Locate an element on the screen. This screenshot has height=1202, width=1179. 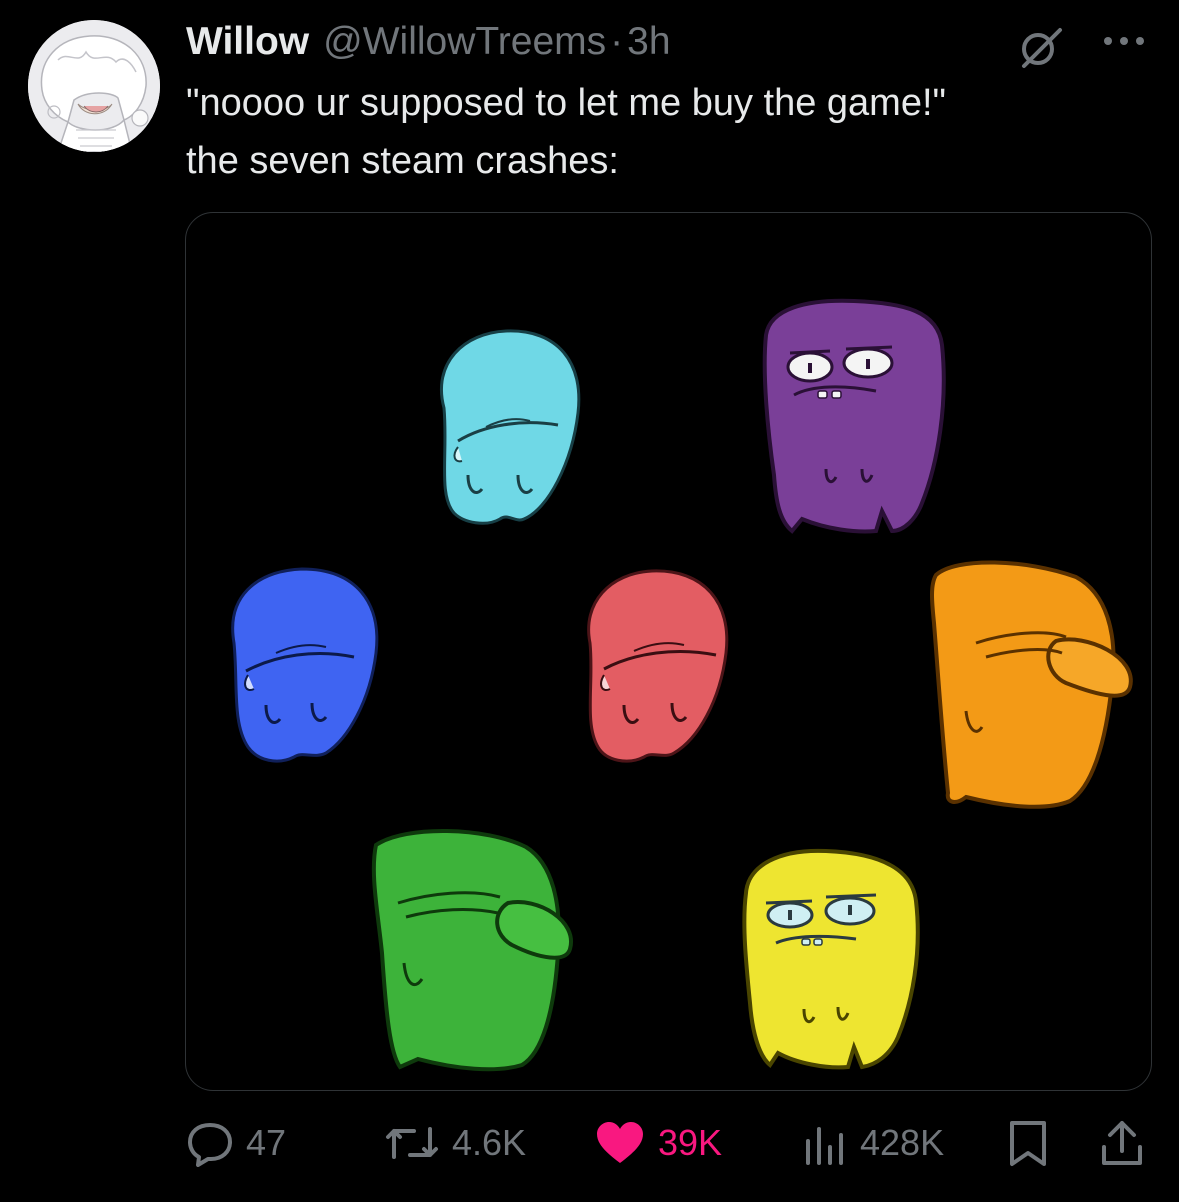
yellow-creature is located at coordinates (831, 959).